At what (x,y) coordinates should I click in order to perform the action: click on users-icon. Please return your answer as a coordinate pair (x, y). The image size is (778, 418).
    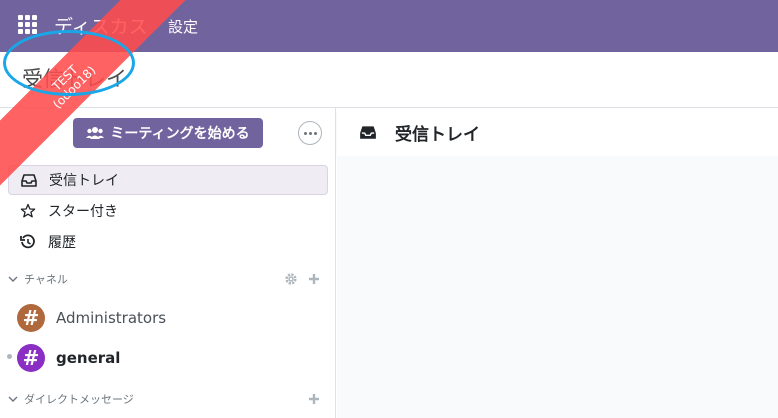
    Looking at the image, I should click on (95, 133).